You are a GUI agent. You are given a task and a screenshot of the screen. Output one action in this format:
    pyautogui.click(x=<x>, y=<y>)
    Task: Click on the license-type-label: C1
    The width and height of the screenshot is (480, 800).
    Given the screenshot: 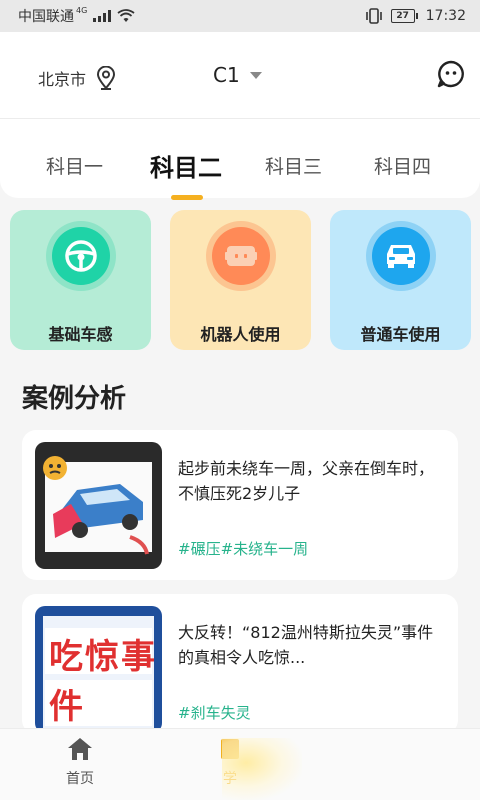 What is the action you would take?
    pyautogui.click(x=226, y=75)
    